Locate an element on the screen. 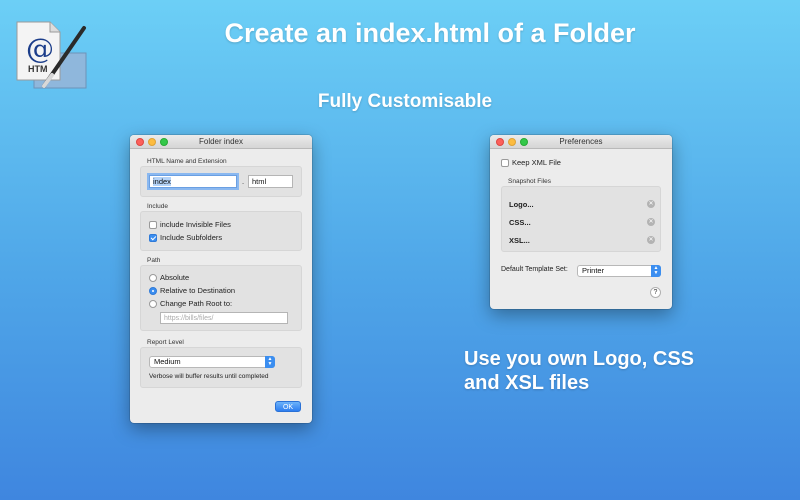  preferences-titlebar: Preferences is located at coordinates (581, 142).